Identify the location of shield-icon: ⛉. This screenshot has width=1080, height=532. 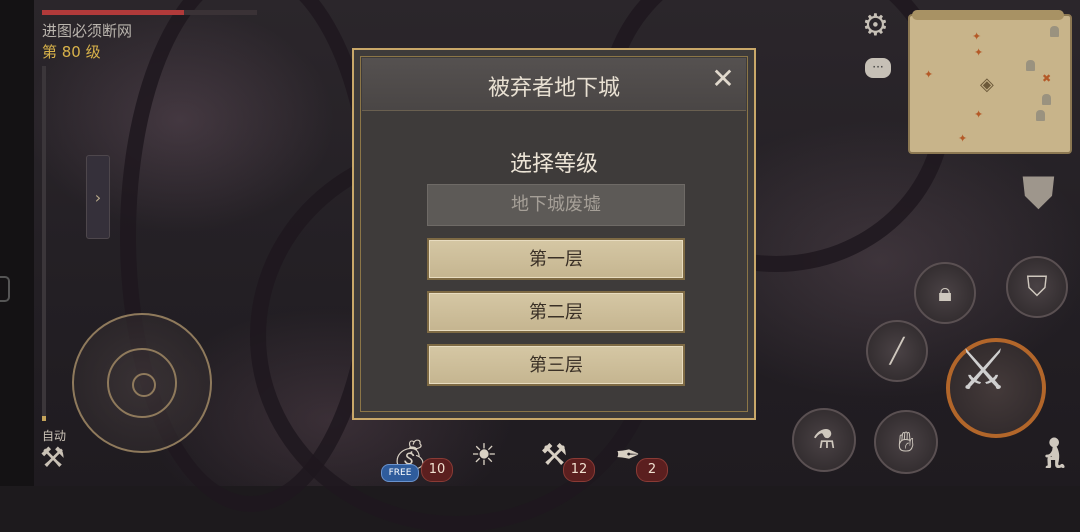
(1037, 286).